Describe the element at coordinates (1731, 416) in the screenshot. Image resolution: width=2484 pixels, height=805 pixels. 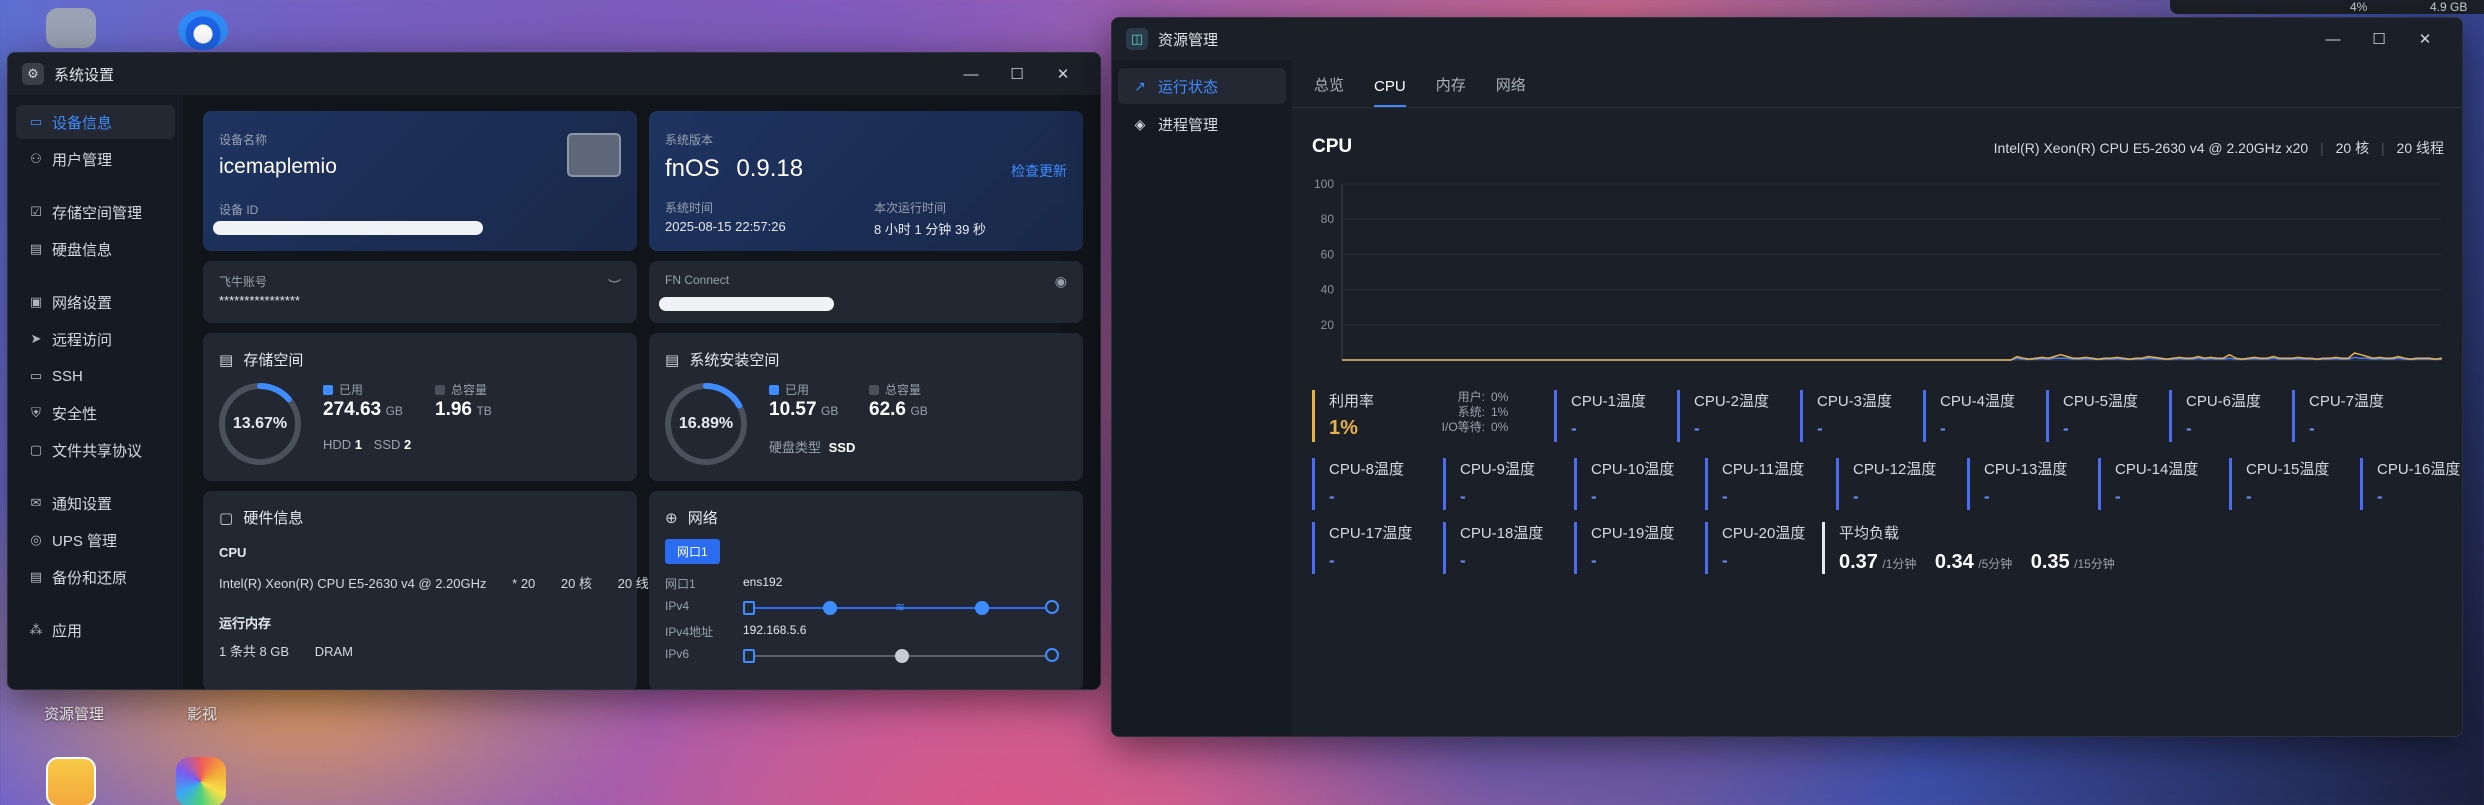
I see `temp-metric: CPU-2温度 -` at that location.